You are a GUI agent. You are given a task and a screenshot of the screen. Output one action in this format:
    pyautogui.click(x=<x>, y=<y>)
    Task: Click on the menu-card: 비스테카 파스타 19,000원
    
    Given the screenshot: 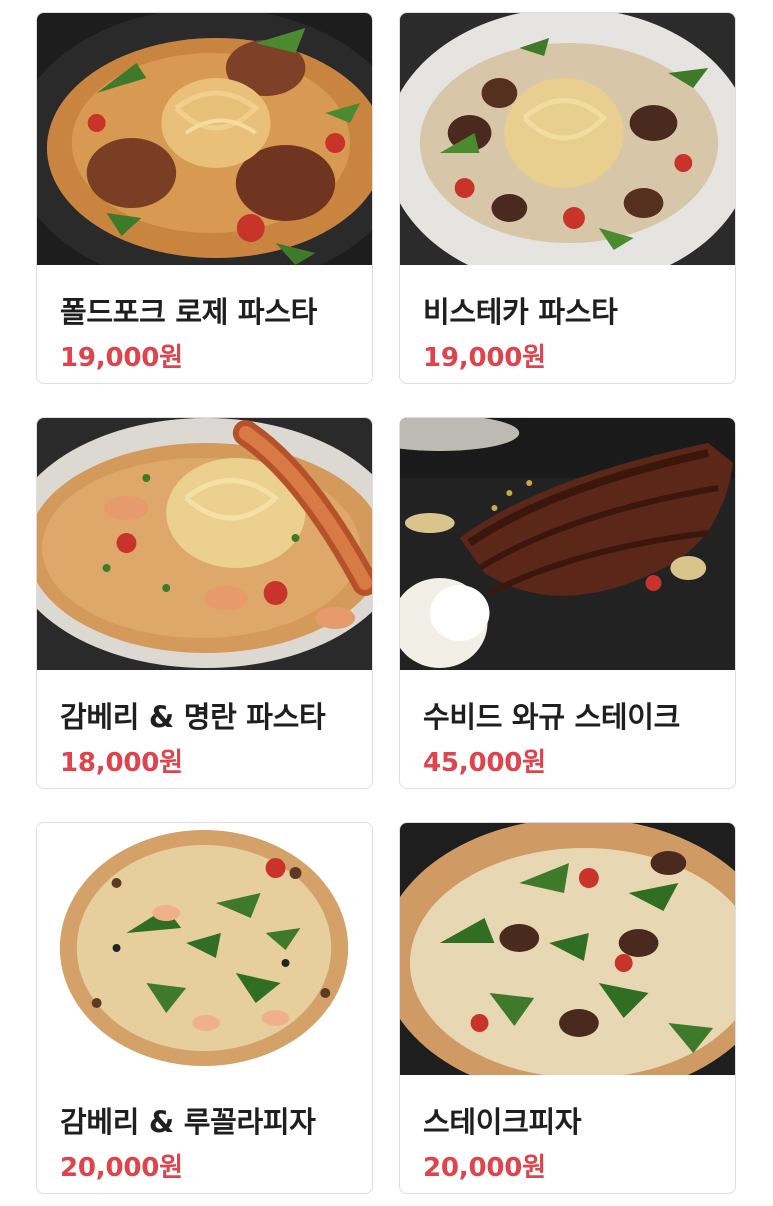 What is the action you would take?
    pyautogui.click(x=567, y=198)
    